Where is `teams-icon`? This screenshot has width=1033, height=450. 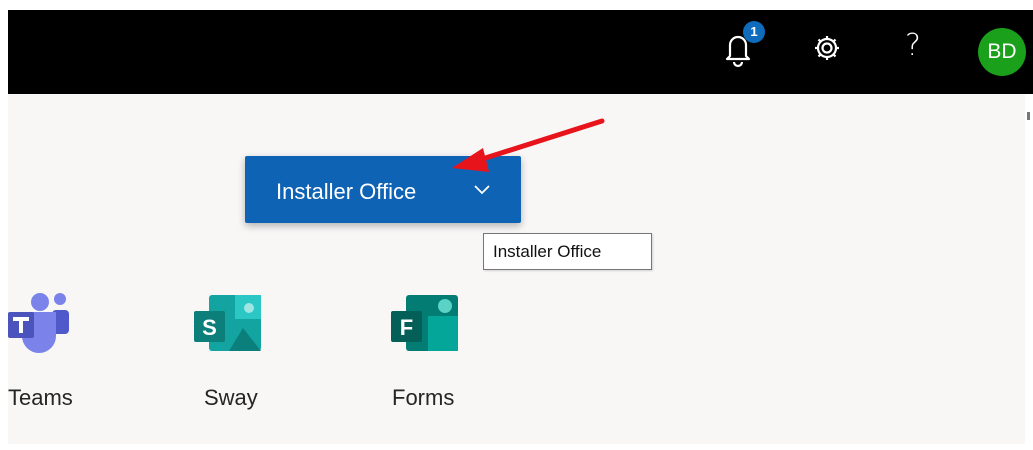
teams-icon is located at coordinates (40, 324).